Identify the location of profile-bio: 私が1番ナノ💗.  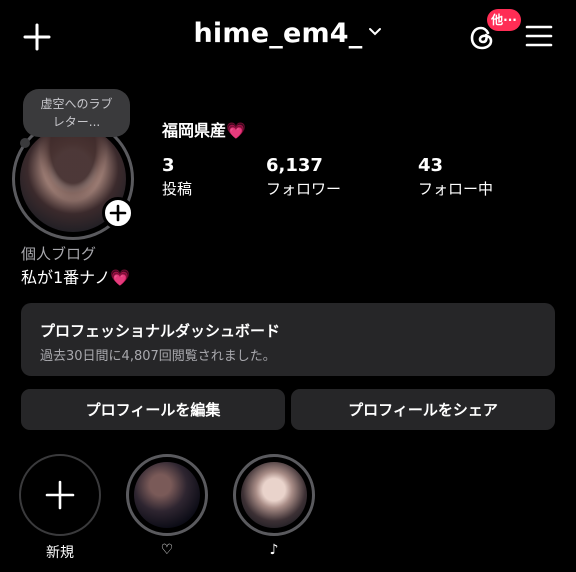
(76, 277).